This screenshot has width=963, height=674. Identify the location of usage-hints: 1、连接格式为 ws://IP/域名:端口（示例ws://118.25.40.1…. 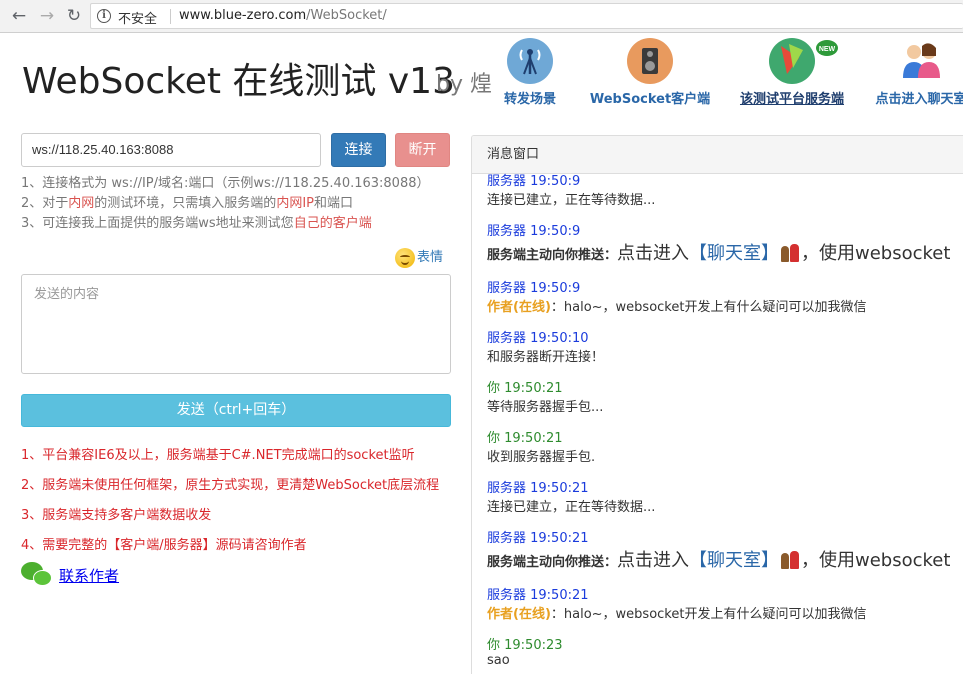
(225, 204).